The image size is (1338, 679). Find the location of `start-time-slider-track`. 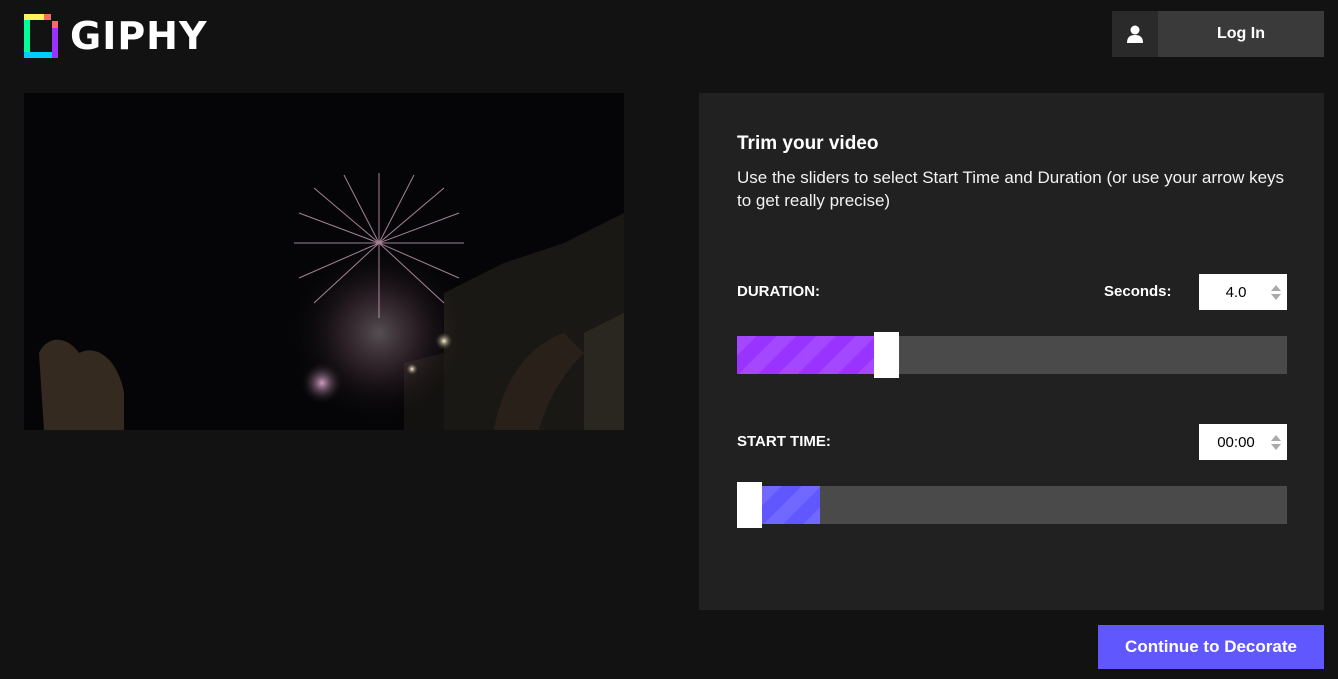

start-time-slider-track is located at coordinates (1012, 505).